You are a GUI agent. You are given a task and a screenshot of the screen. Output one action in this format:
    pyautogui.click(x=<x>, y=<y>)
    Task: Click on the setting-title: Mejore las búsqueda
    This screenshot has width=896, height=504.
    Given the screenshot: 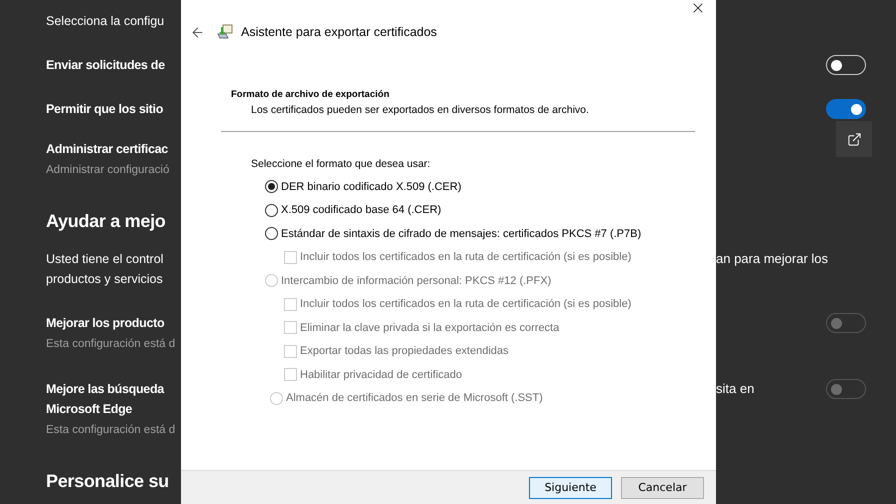 What is the action you would take?
    pyautogui.click(x=105, y=389)
    